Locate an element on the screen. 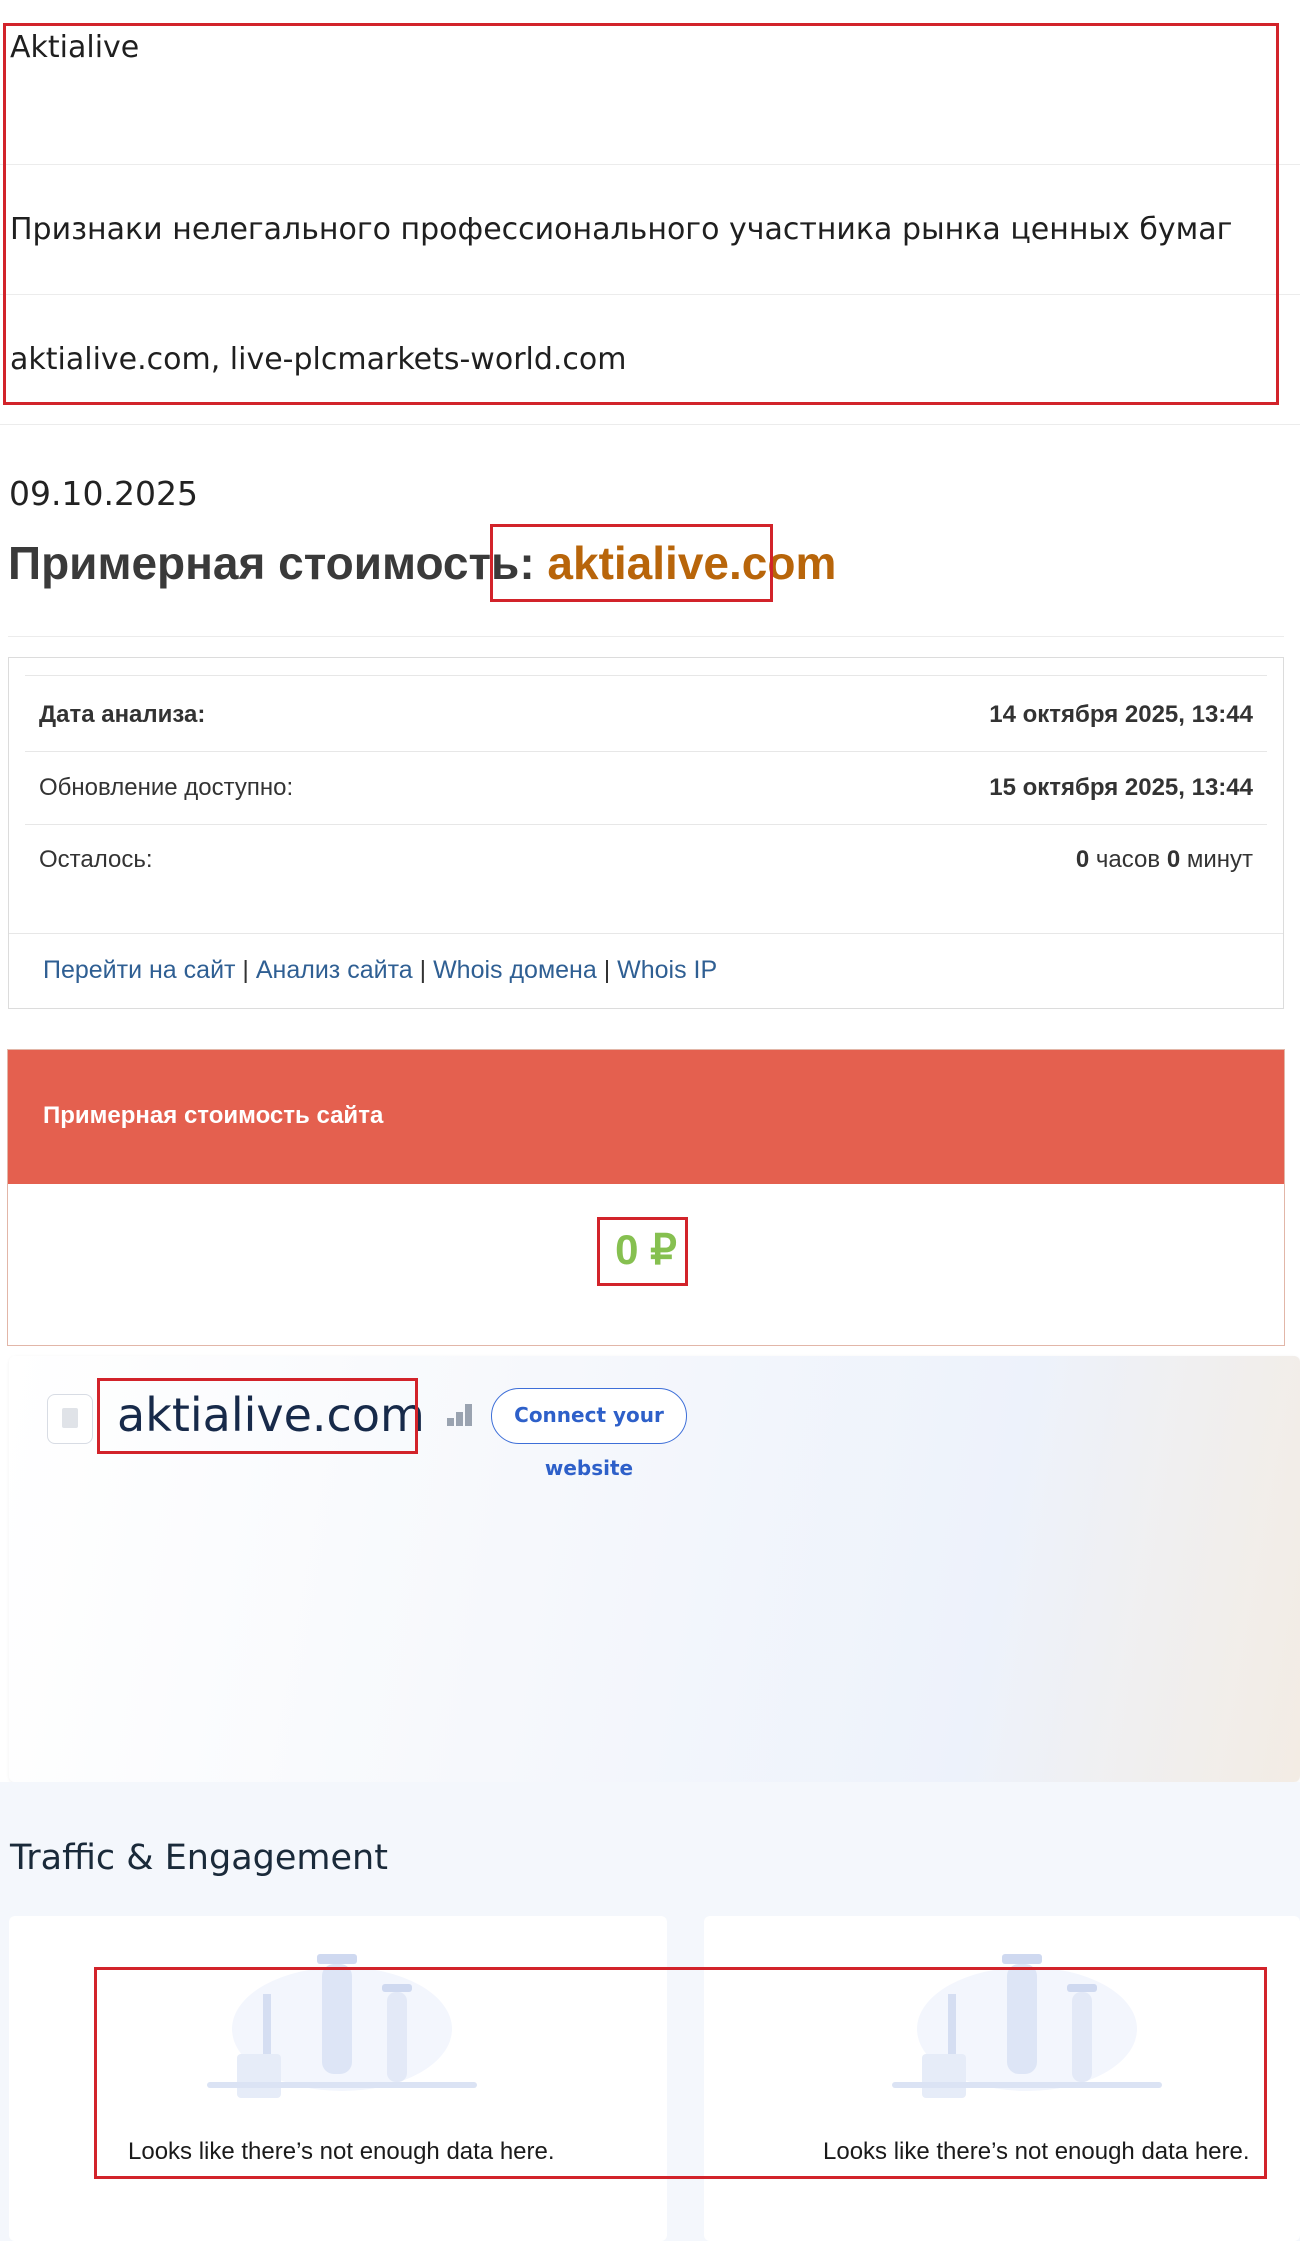 Image resolution: width=1300 pixels, height=2241 pixels. site-value-amount: 0 ₽ is located at coordinates (646, 1249).